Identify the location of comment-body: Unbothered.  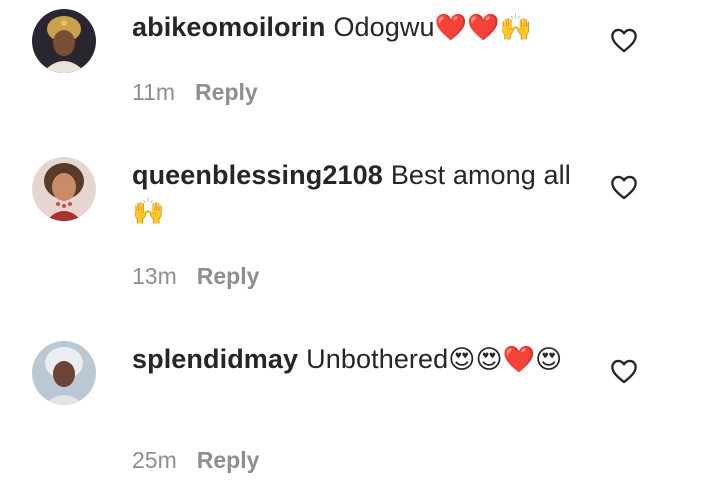
(377, 359).